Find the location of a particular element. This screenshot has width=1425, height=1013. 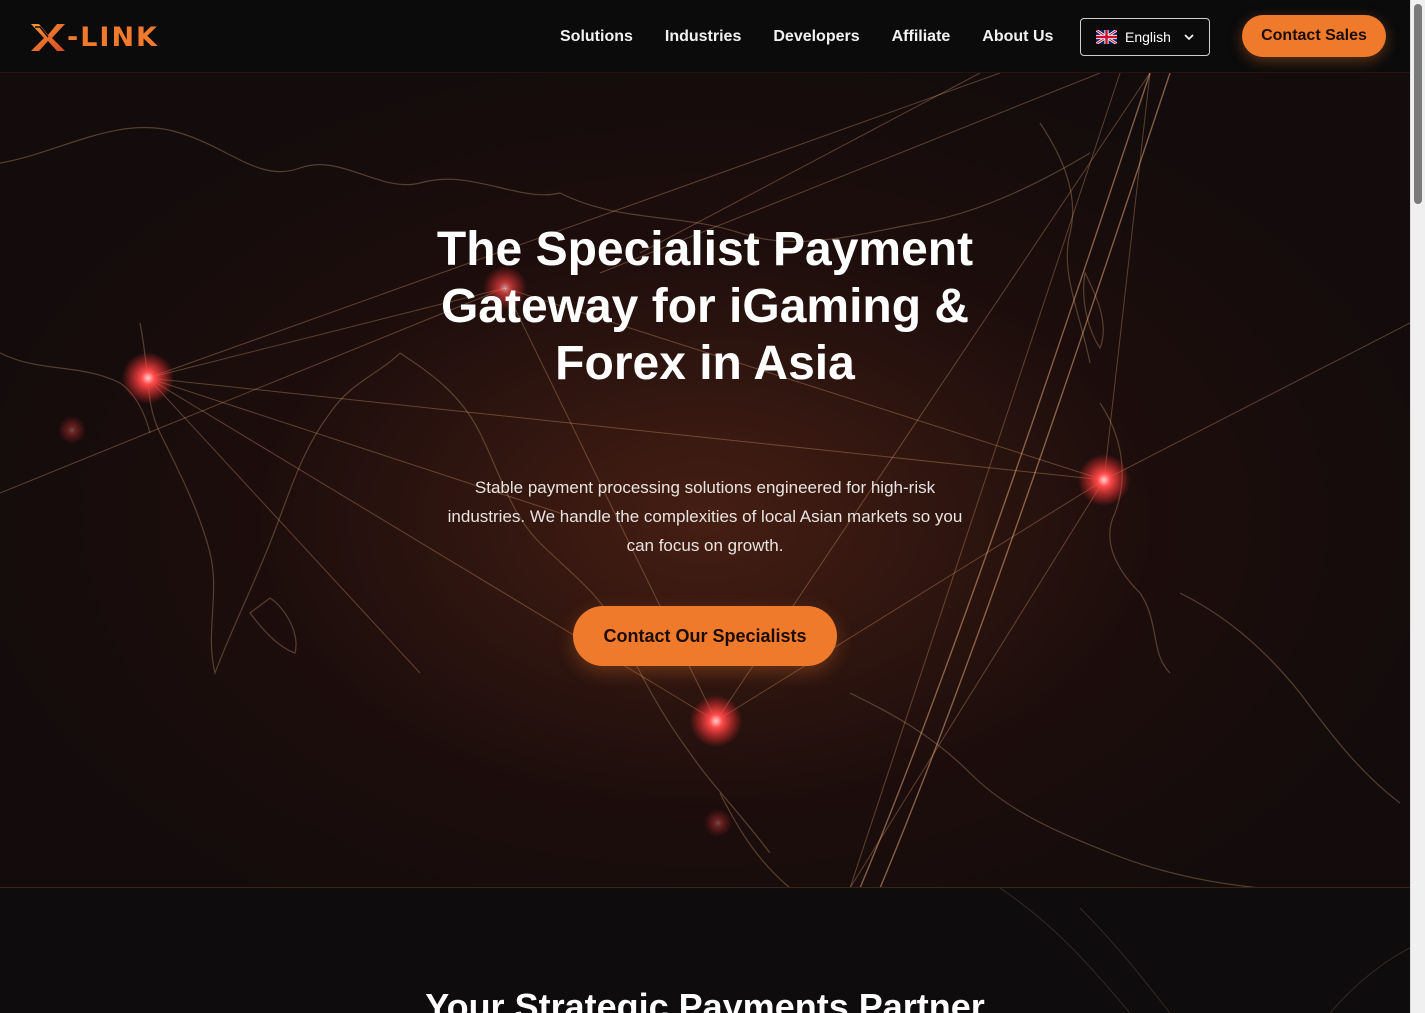

contact-sales-button: Contact Sales is located at coordinates (1314, 36).